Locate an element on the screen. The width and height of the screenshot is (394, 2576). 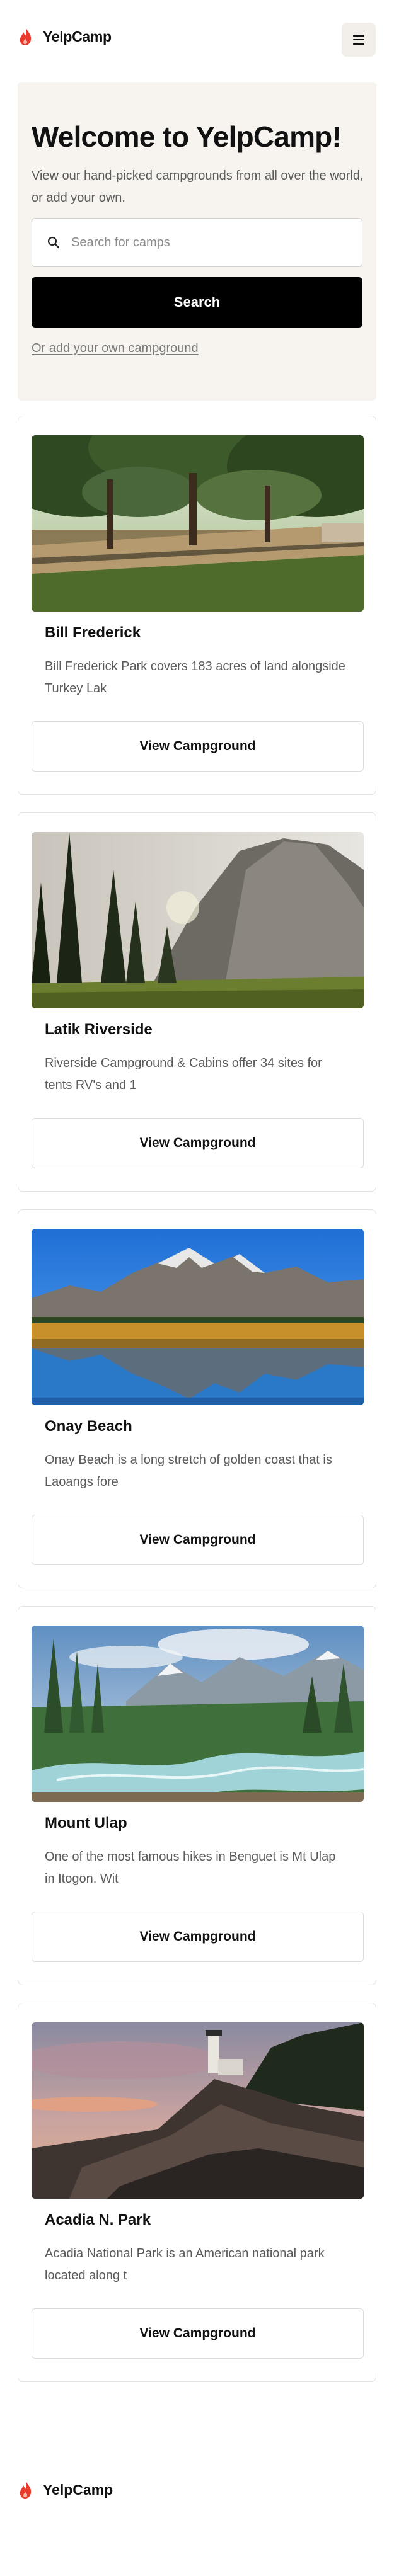
brand-name: YelpCamp is located at coordinates (77, 36).